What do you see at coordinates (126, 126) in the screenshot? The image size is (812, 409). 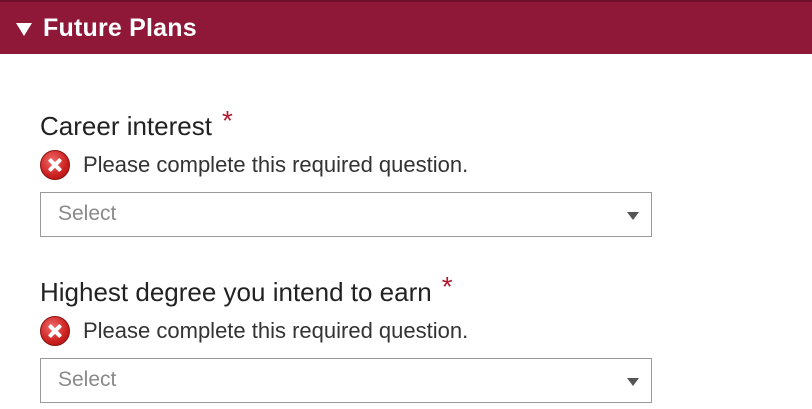 I see `career-interest-label: Career interest` at bounding box center [126, 126].